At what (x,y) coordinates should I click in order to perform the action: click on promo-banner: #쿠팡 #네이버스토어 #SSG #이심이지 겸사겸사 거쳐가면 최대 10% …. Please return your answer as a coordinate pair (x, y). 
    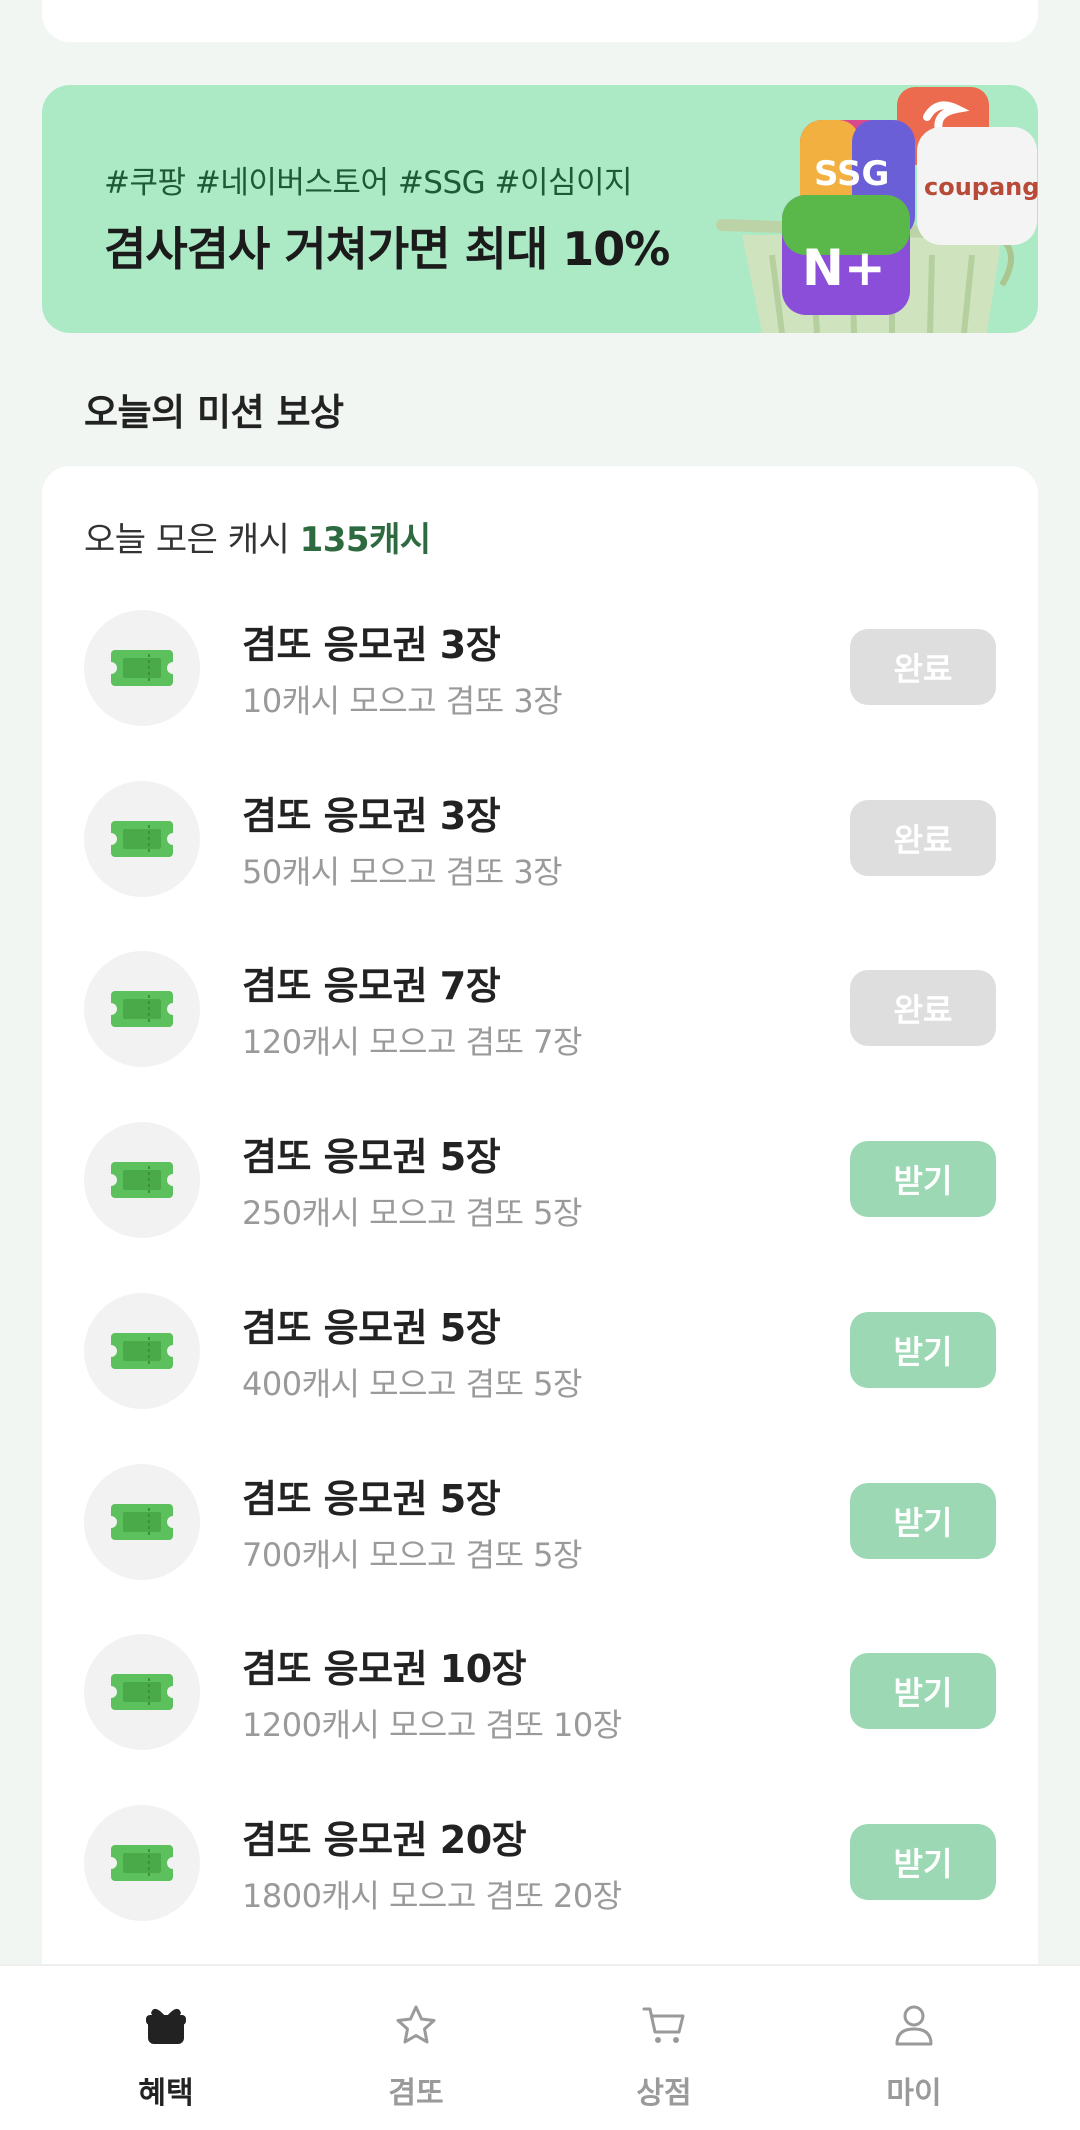
    Looking at the image, I should click on (540, 209).